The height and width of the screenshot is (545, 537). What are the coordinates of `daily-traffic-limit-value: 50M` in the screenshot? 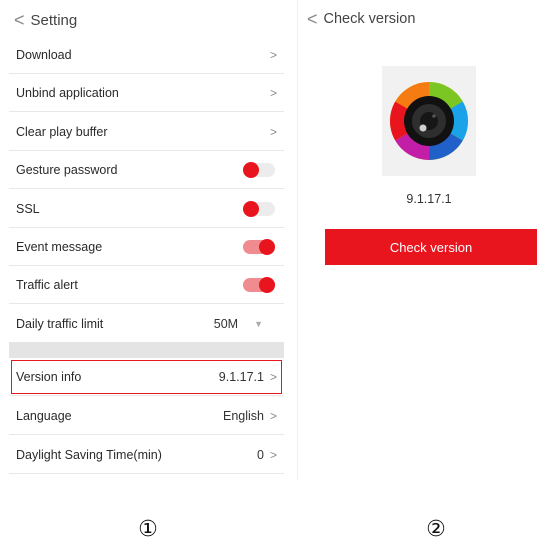 It's located at (226, 324).